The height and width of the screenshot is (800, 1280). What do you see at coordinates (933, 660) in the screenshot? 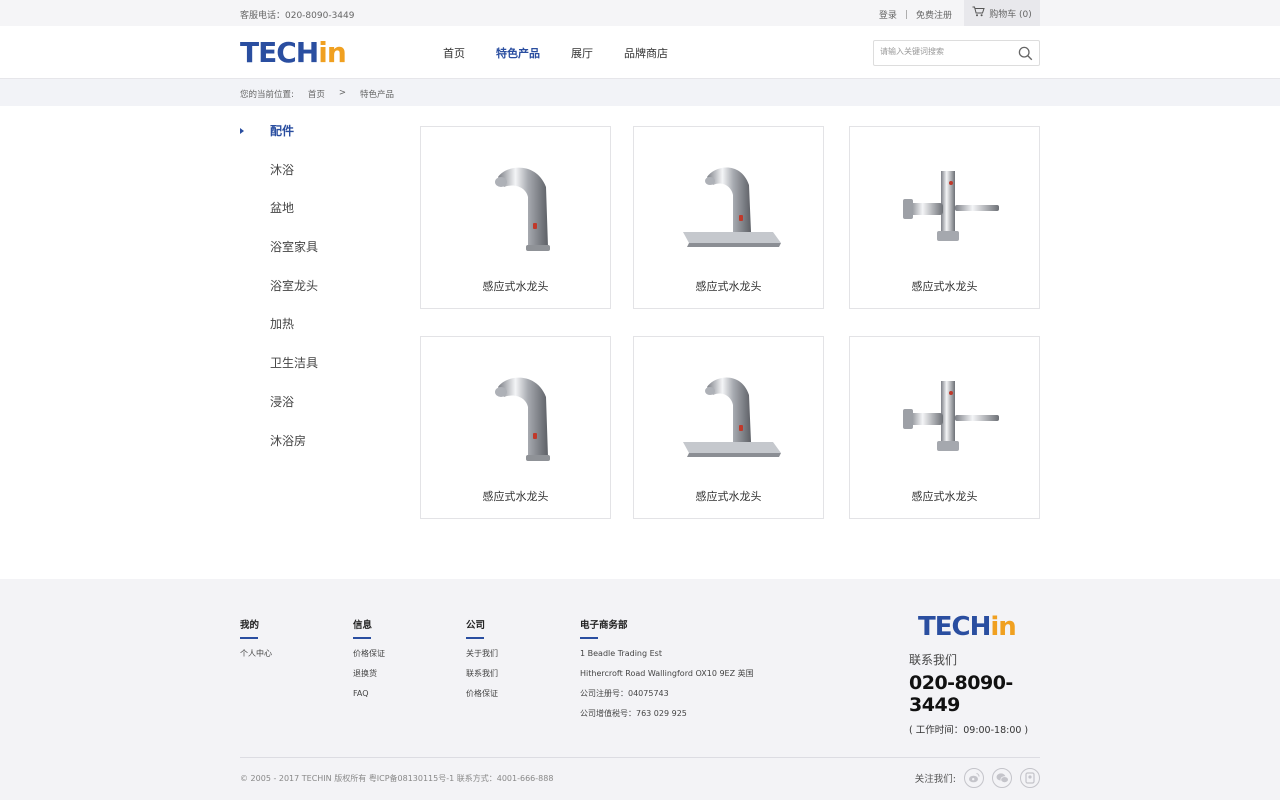
I see `contact-label: 联系我们` at bounding box center [933, 660].